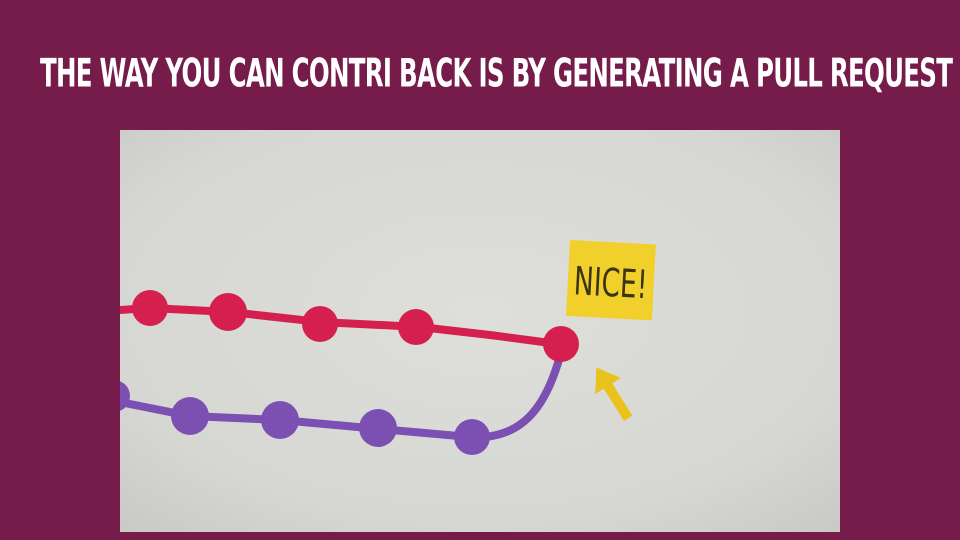 The height and width of the screenshot is (540, 960). I want to click on sticky-note: NICE!, so click(611, 280).